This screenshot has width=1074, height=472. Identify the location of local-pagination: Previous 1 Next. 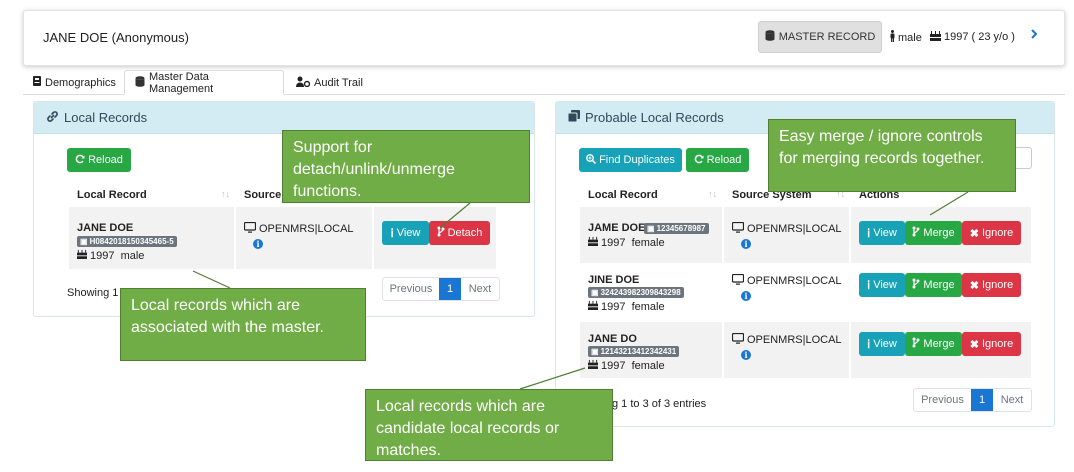
(441, 289).